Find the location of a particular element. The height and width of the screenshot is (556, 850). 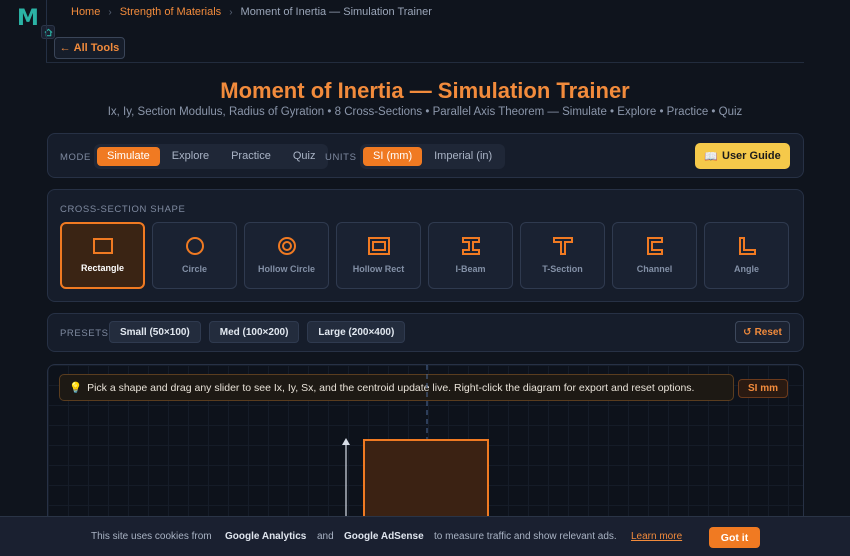

shape-t-section: T-Section is located at coordinates (562, 255).